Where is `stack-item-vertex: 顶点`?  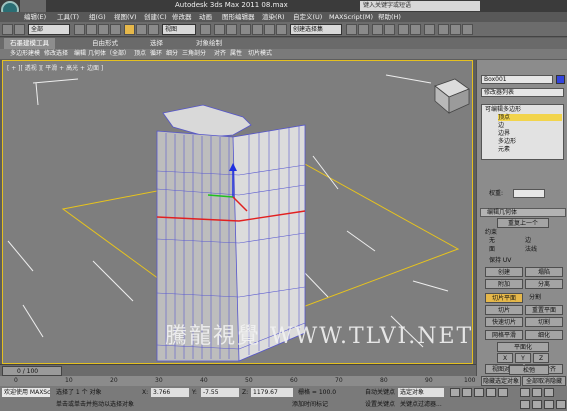
stack-item-vertex: 顶点 is located at coordinates (530, 117).